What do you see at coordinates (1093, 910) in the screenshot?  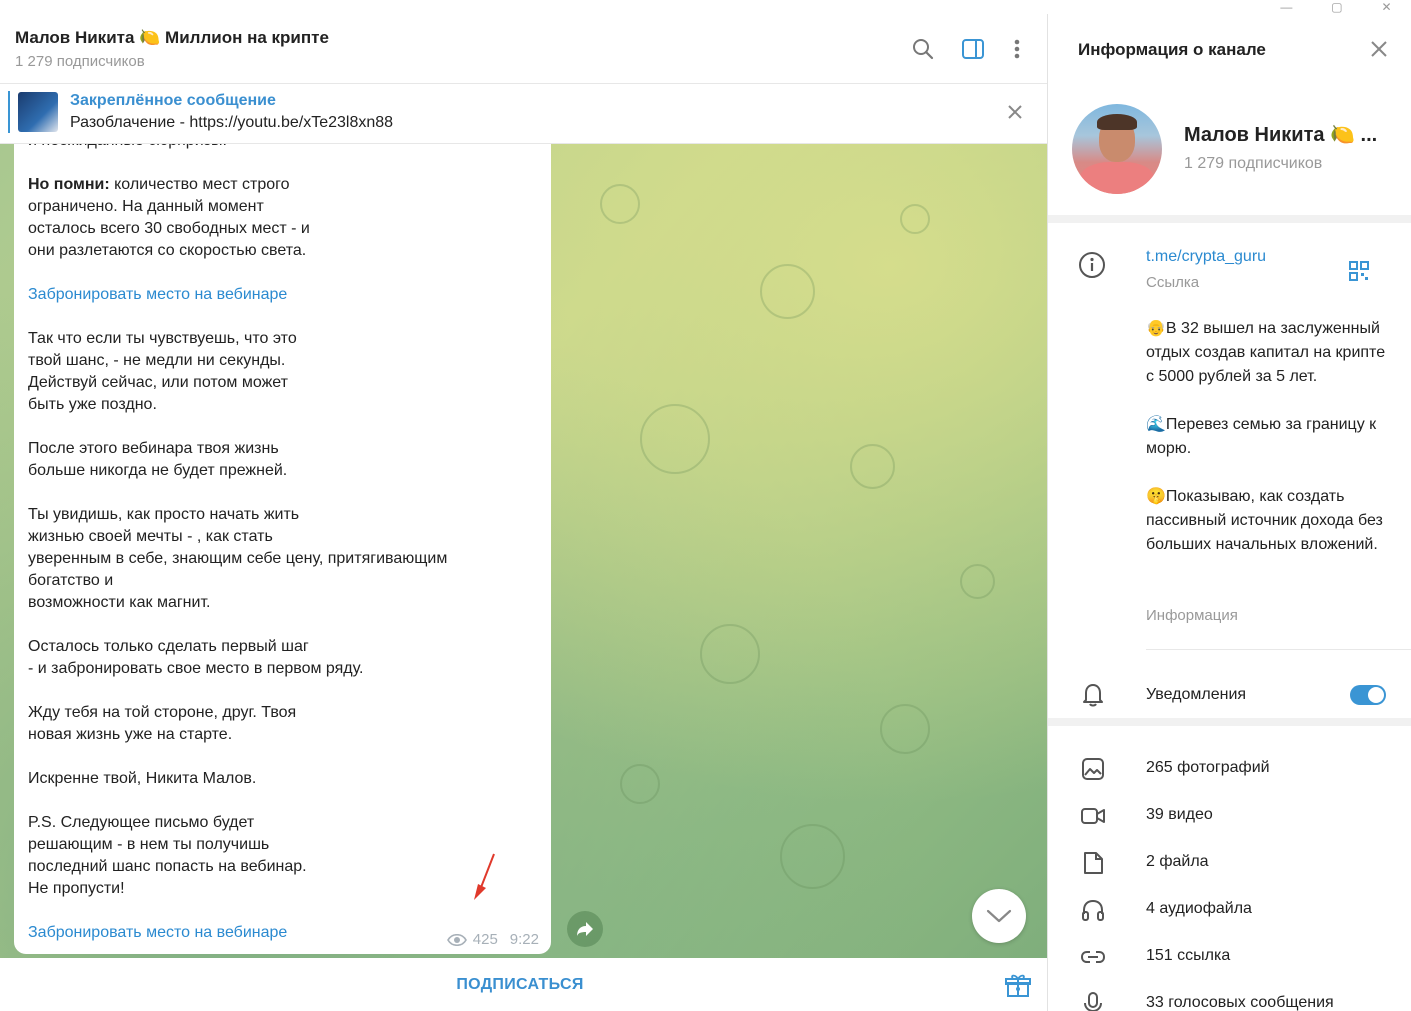 I see `headphones-icon` at bounding box center [1093, 910].